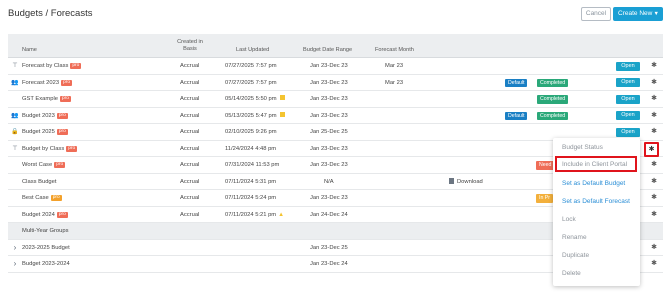 The height and width of the screenshot is (303, 670). I want to click on row-date-range: N/A, so click(329, 181).